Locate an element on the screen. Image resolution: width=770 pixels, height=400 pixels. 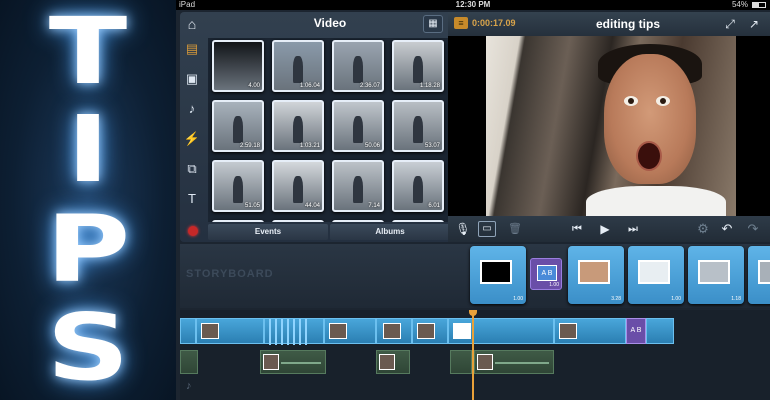
expand-icon: ⤢ is located at coordinates (730, 24).